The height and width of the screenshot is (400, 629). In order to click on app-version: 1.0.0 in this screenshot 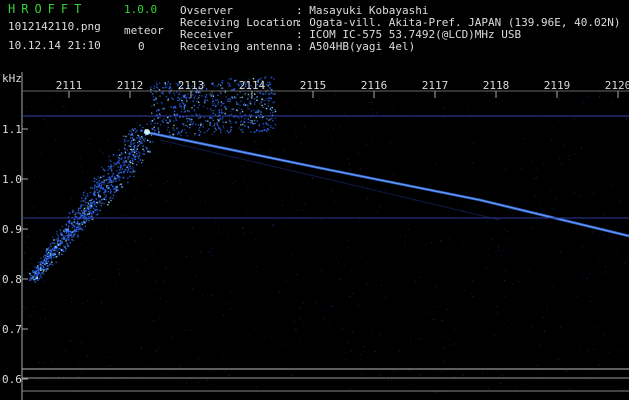, I will do `click(141, 9)`.